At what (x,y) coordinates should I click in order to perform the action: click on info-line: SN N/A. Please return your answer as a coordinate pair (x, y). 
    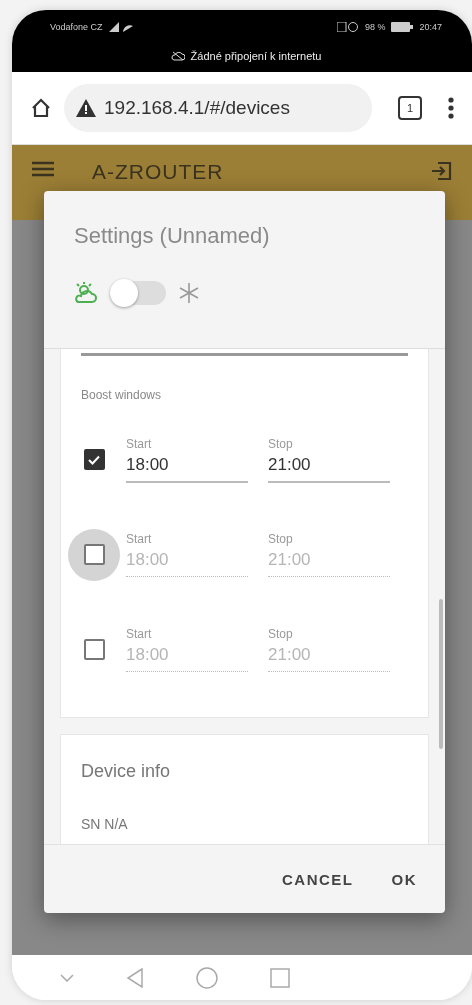
    Looking at the image, I should click on (105, 824).